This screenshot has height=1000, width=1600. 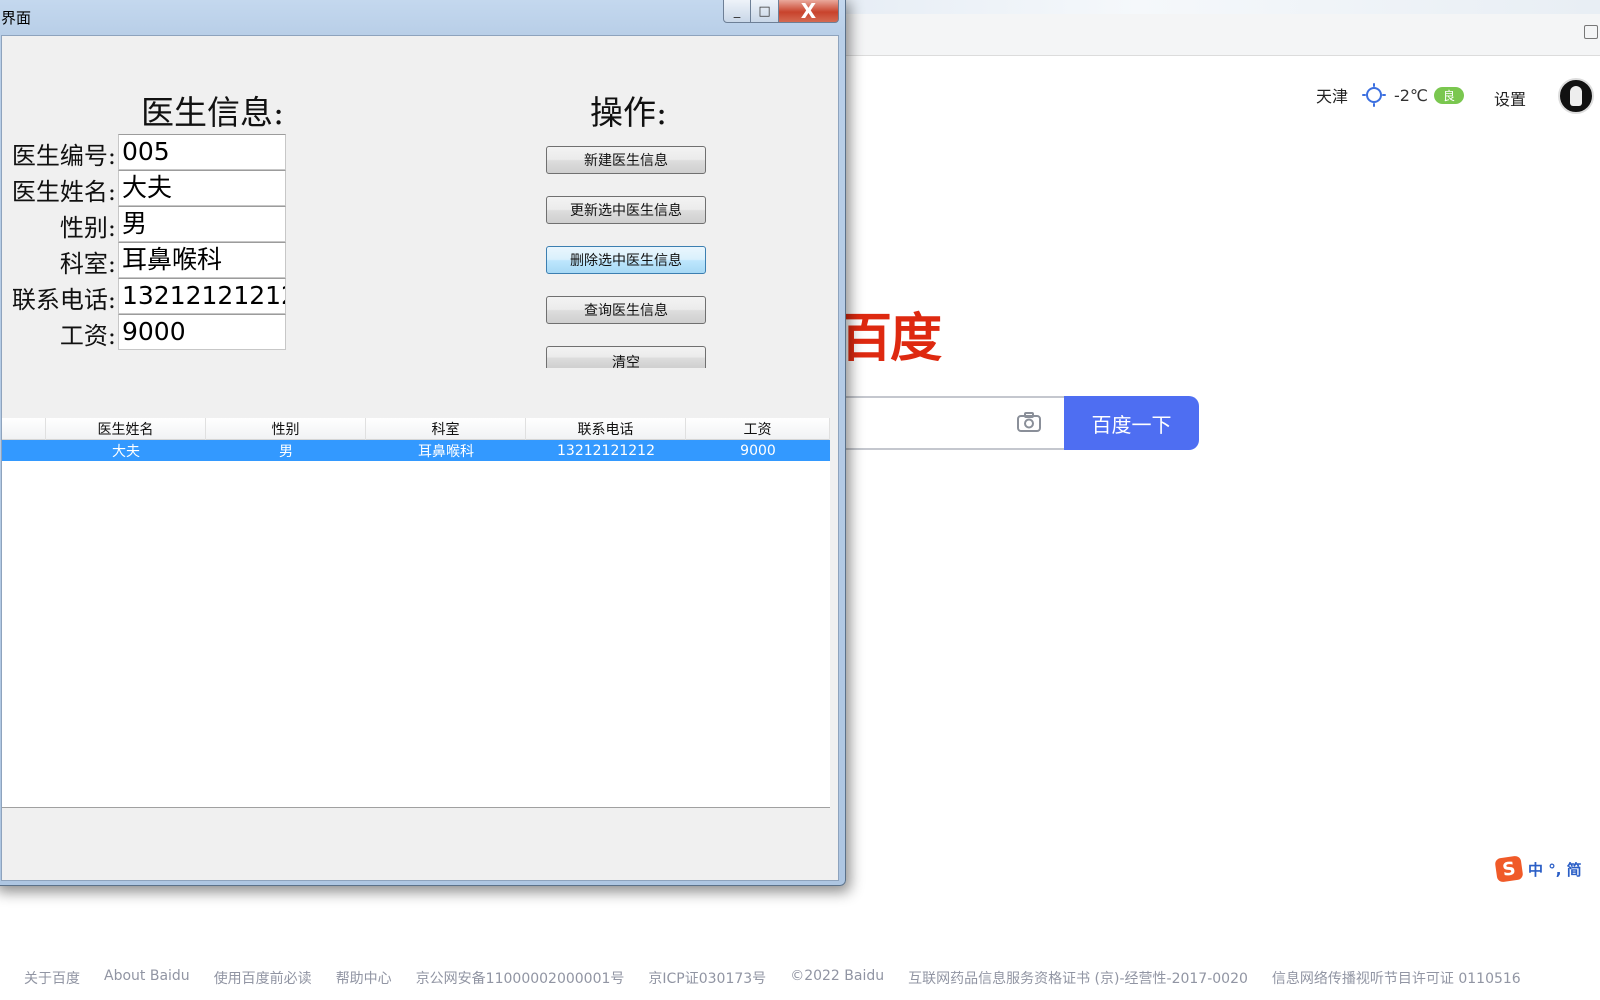 I want to click on column-header-name: 医生姓名, so click(x=126, y=429).